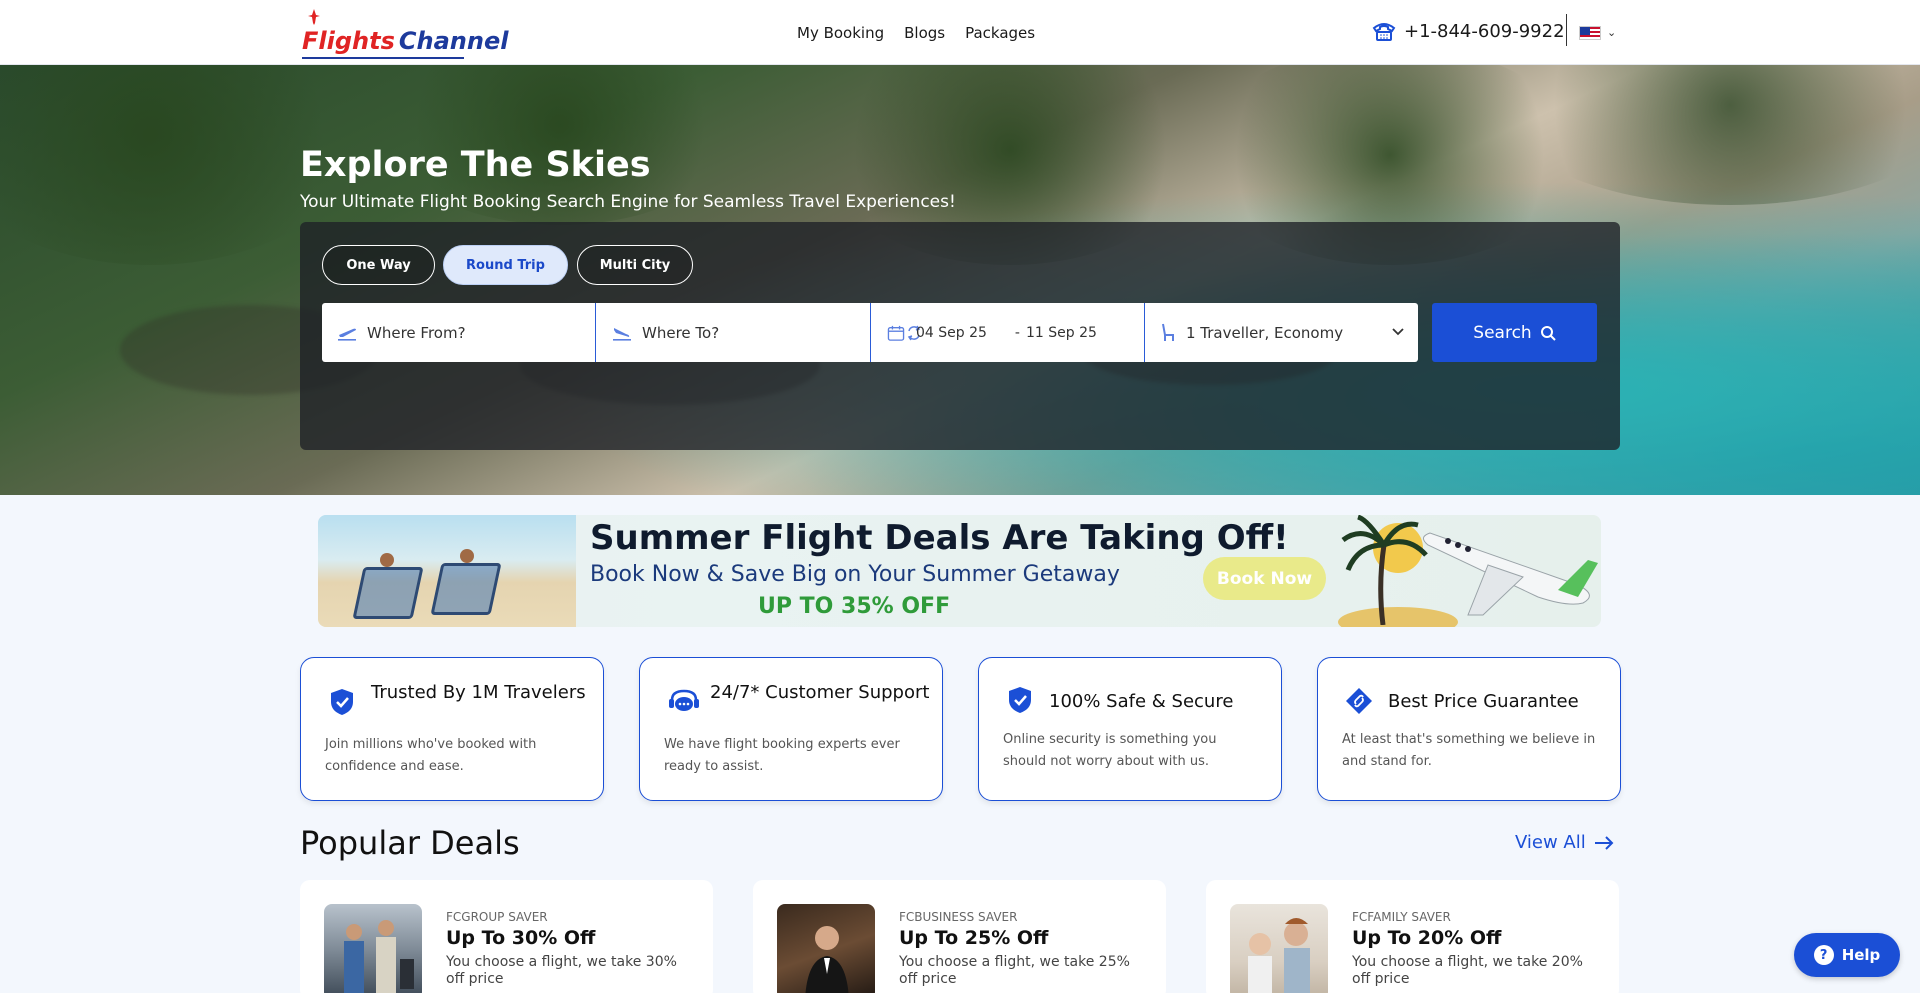 The width and height of the screenshot is (1920, 993). What do you see at coordinates (1604, 842) in the screenshot?
I see `arrow-right-icon` at bounding box center [1604, 842].